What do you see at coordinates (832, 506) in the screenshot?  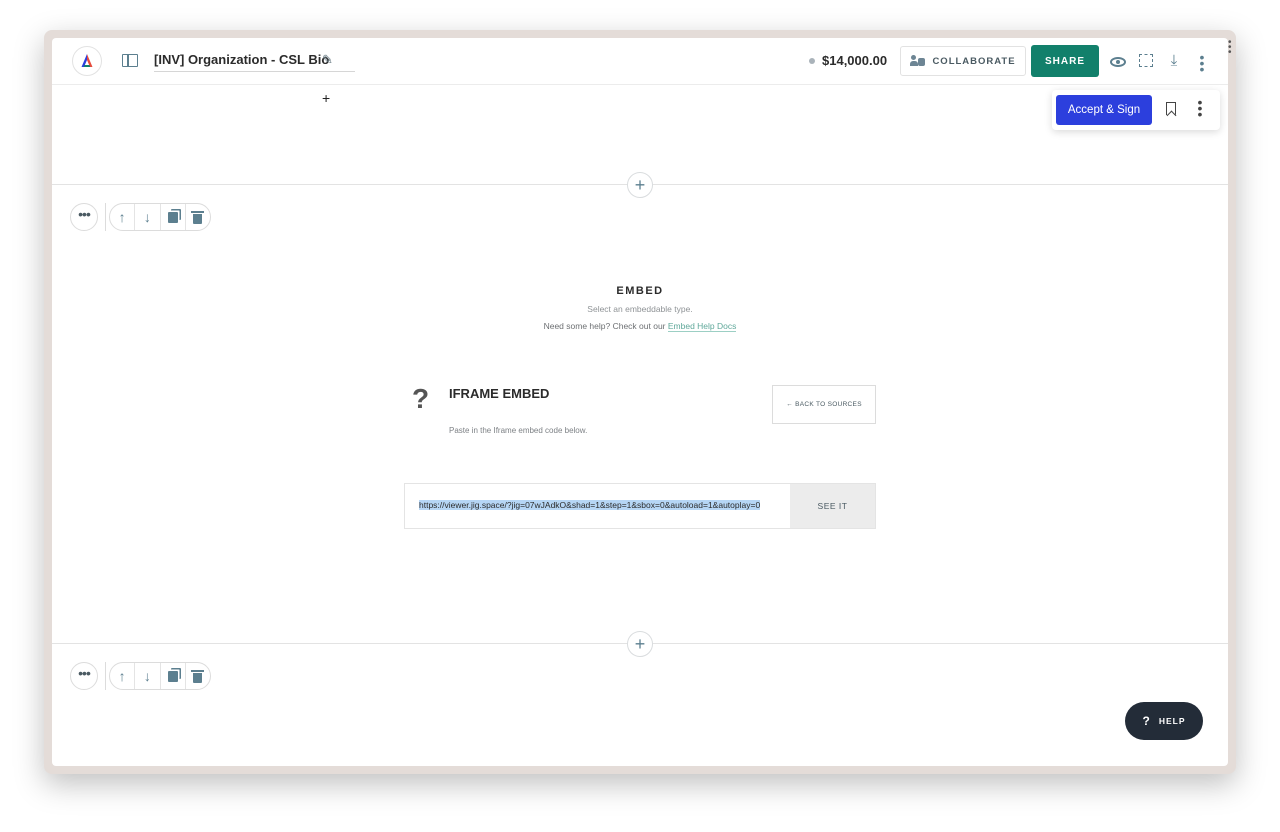 I see `see-it-button: SEE IT` at bounding box center [832, 506].